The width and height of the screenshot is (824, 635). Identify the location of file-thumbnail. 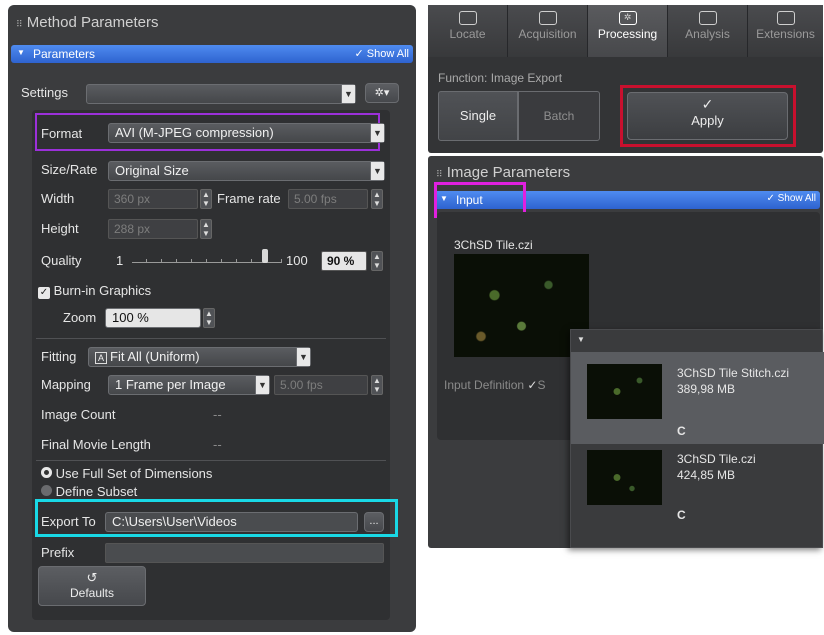
(521, 305).